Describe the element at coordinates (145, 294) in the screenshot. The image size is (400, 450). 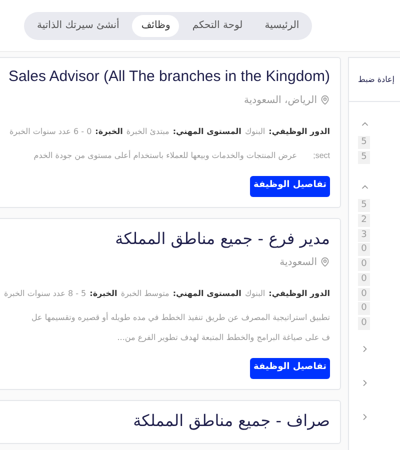
I see `meta-value: متوسط الخبرة` at that location.